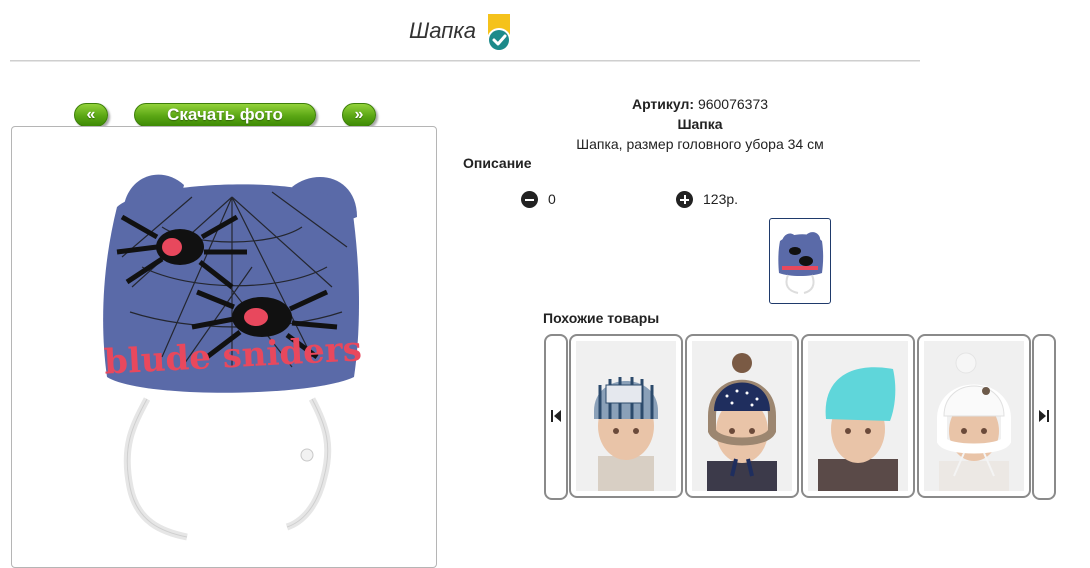  I want to click on product-size-text: Шапка, размер головного убора 34 см, so click(700, 144).